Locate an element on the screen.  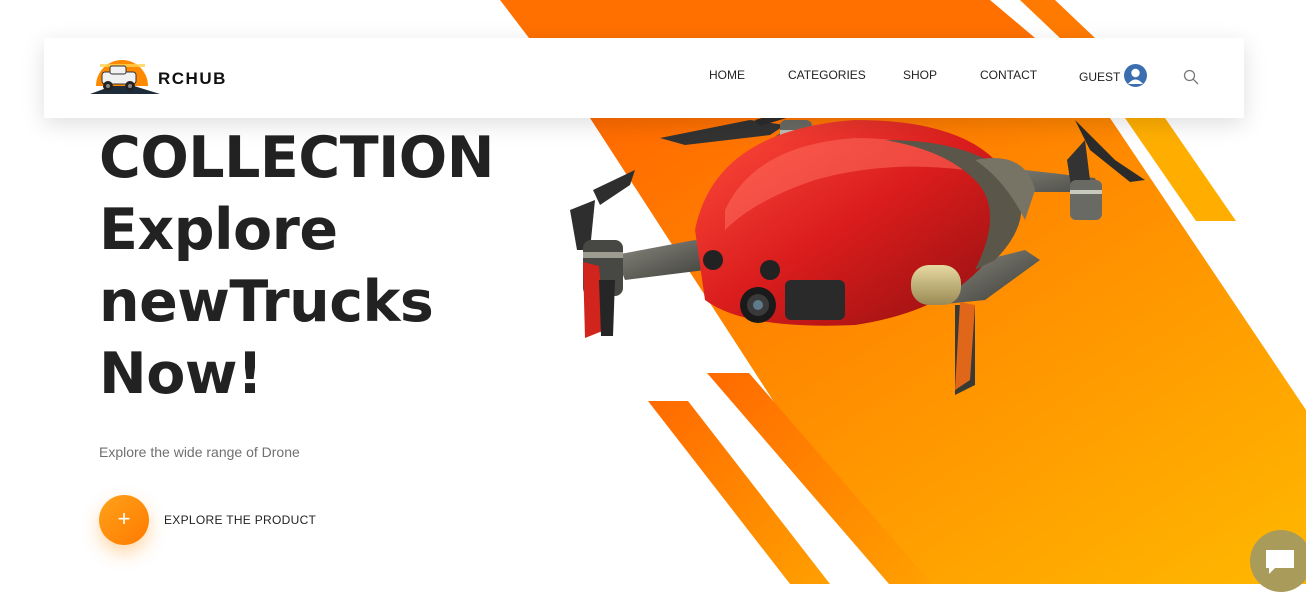
nav-contact: CONTACT is located at coordinates (1008, 75).